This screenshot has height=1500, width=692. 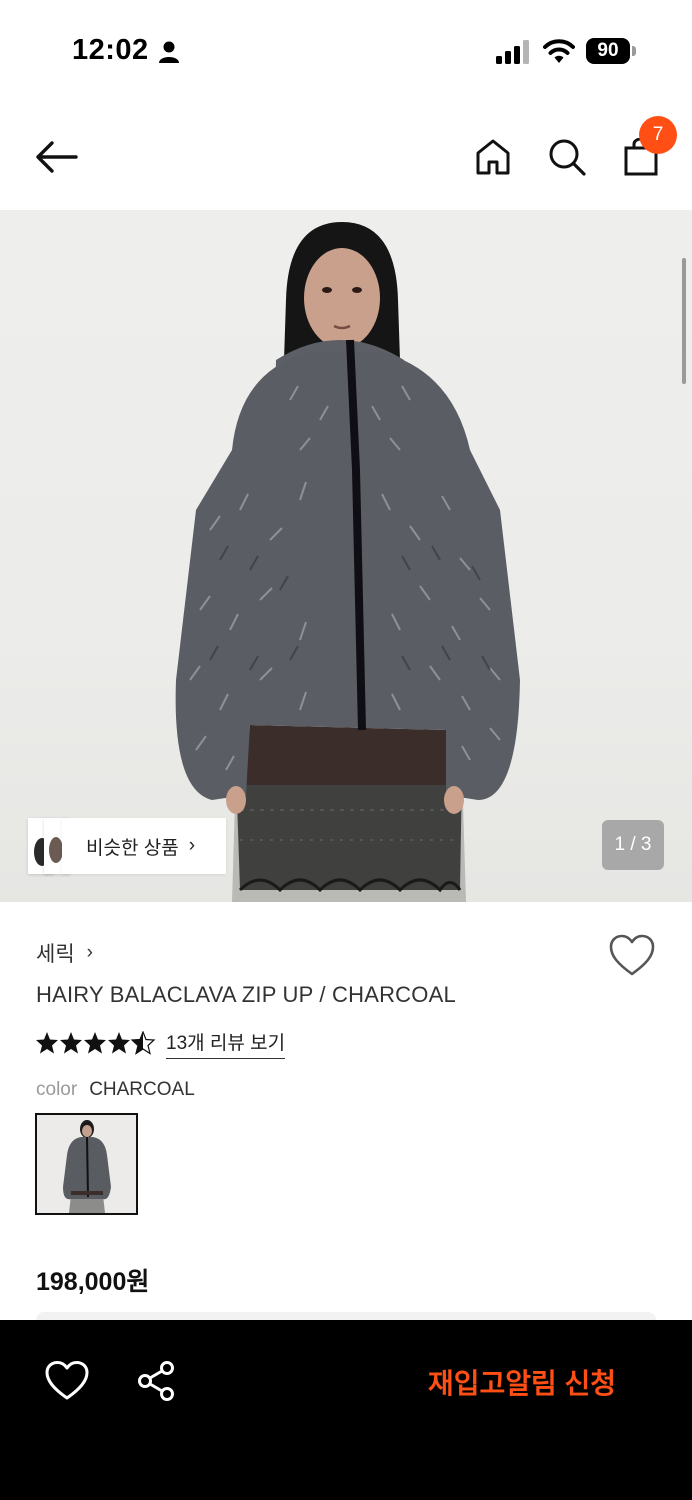 What do you see at coordinates (684, 321) in the screenshot?
I see `gallery-scroll-indicator` at bounding box center [684, 321].